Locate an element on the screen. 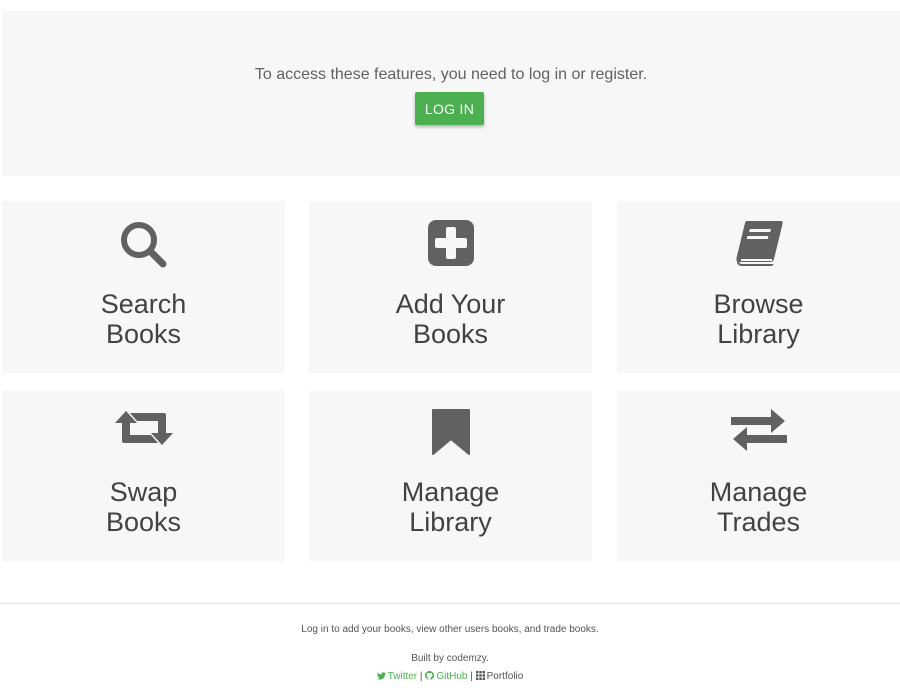  bookmark-icon is located at coordinates (450, 432).